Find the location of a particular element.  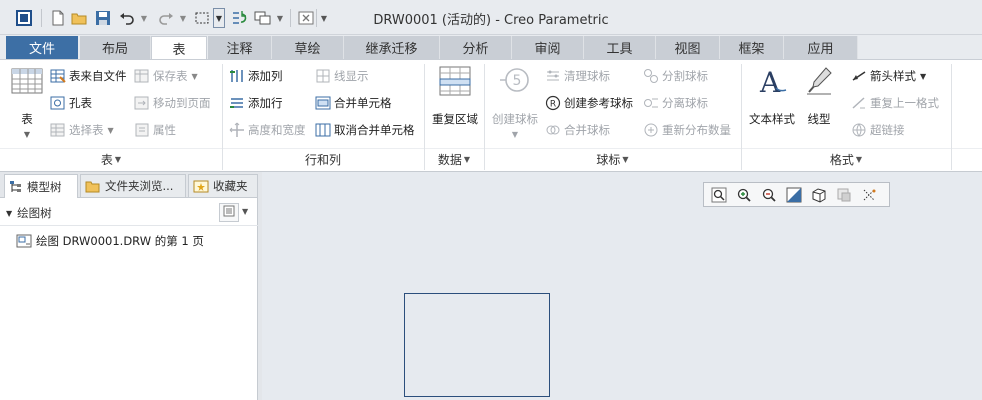

line-display-icon is located at coordinates (323, 76).